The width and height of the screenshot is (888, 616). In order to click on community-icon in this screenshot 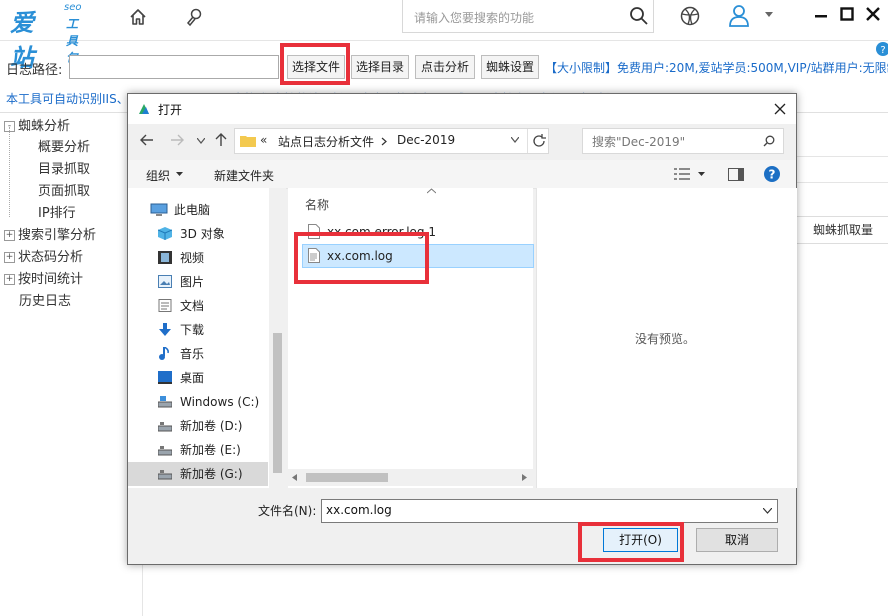, I will do `click(690, 16)`.